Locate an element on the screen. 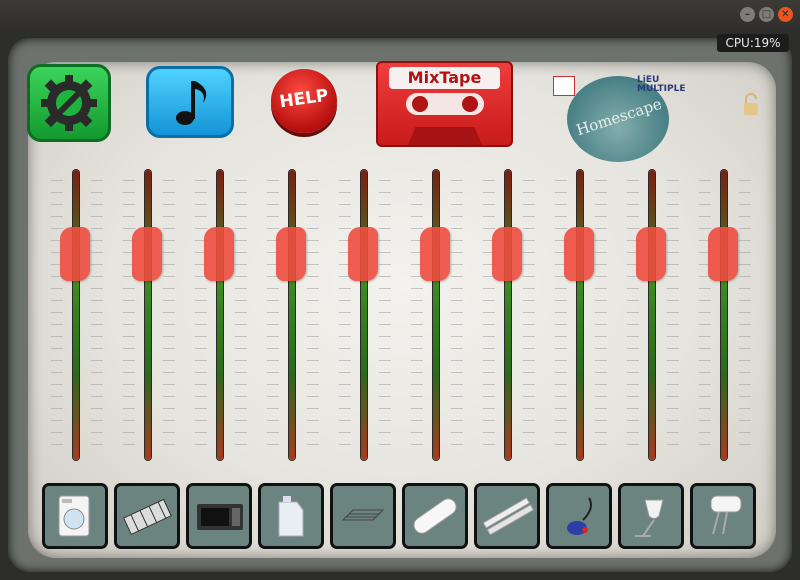 Image resolution: width=800 pixels, height=580 pixels. music-note-icon is located at coordinates (191, 103).